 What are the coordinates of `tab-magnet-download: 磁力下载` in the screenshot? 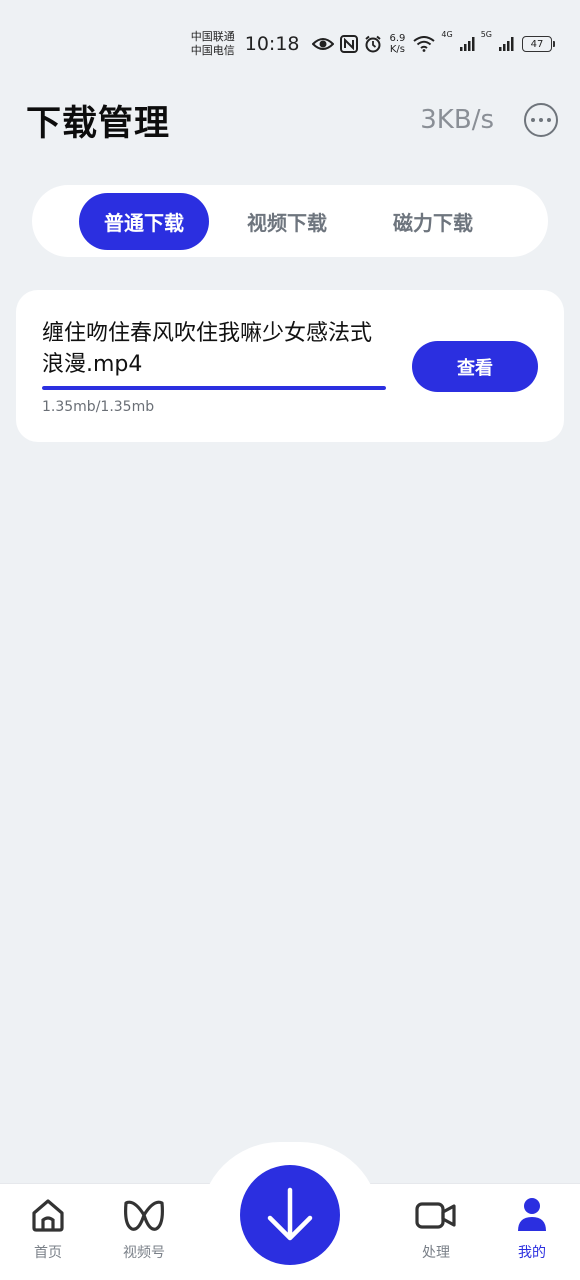 It's located at (433, 221).